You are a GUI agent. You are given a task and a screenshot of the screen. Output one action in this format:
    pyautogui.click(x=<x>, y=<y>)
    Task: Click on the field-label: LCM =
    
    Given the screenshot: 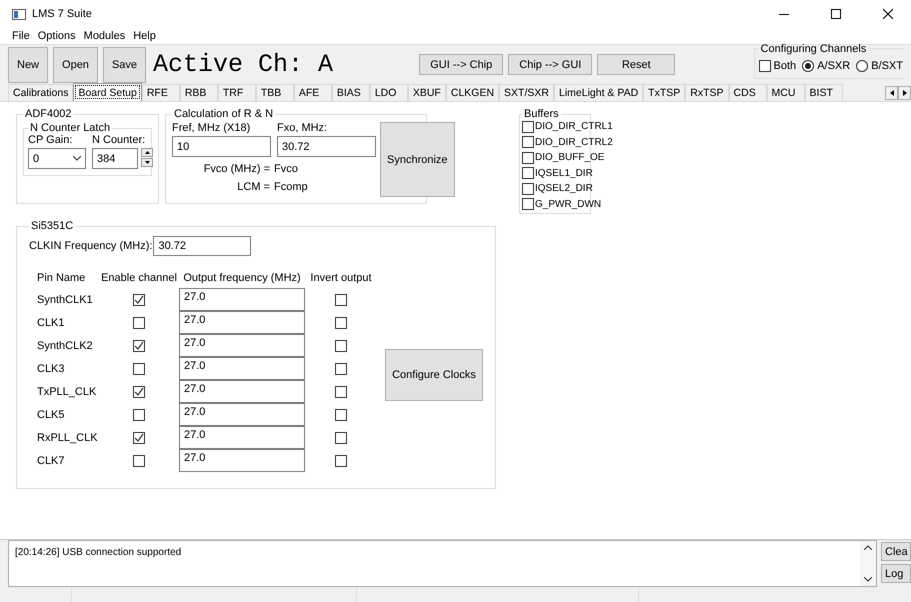 What is the action you would take?
    pyautogui.click(x=253, y=187)
    